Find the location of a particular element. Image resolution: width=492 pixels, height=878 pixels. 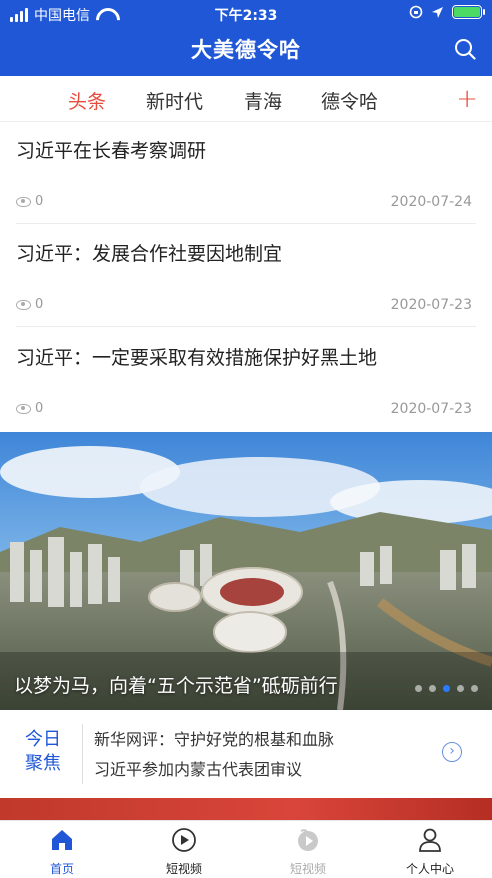

nav-video-label: 短视频 is located at coordinates (307, 869).